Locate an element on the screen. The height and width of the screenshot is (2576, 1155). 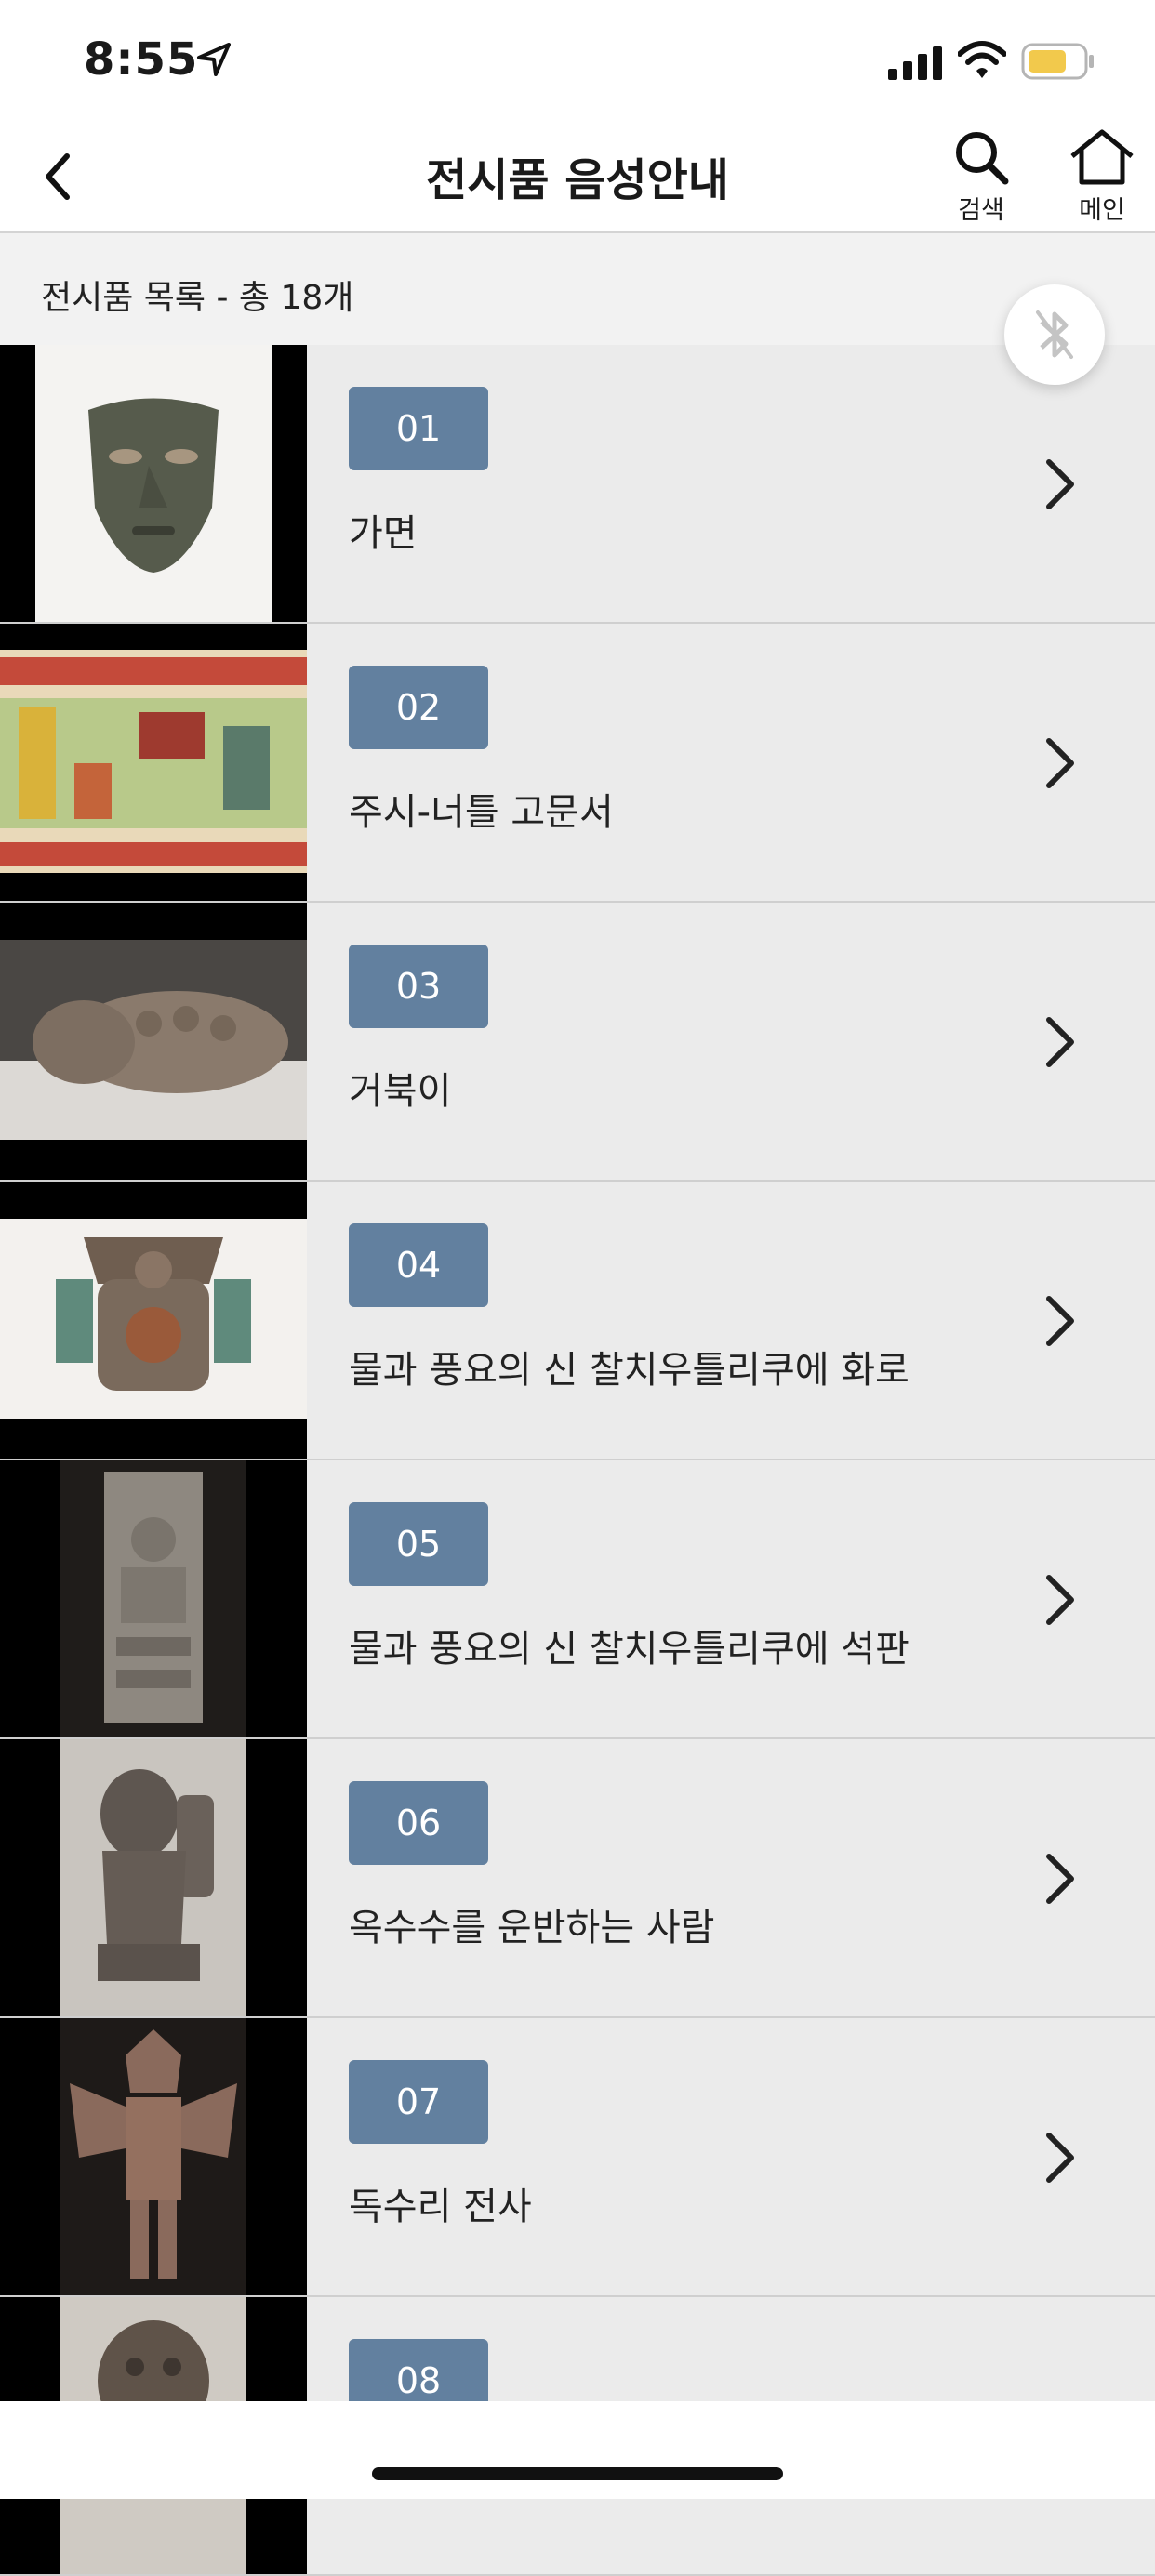
search-icon is located at coordinates (982, 158).